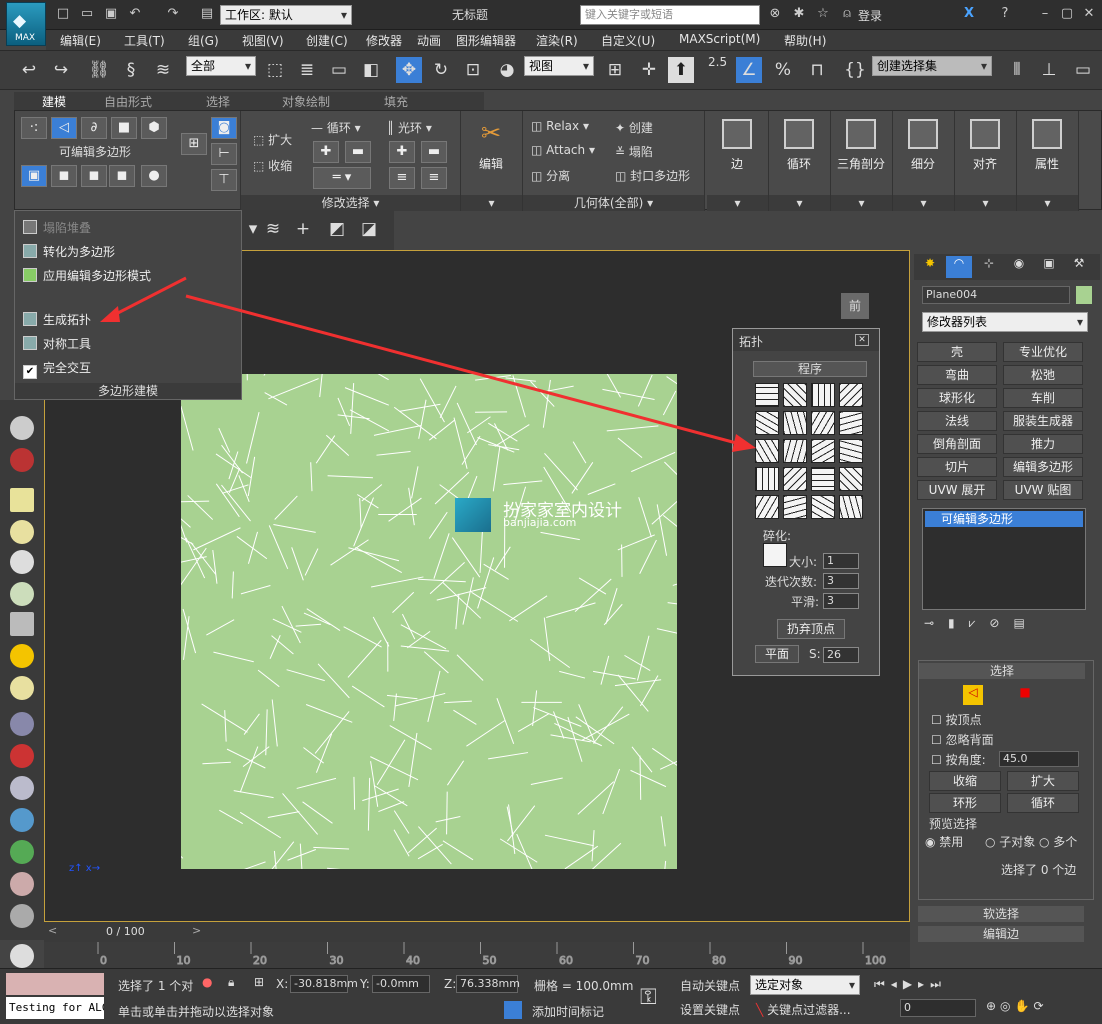  I want to click on utilities-tab-icon: ⚒, so click(1079, 267).